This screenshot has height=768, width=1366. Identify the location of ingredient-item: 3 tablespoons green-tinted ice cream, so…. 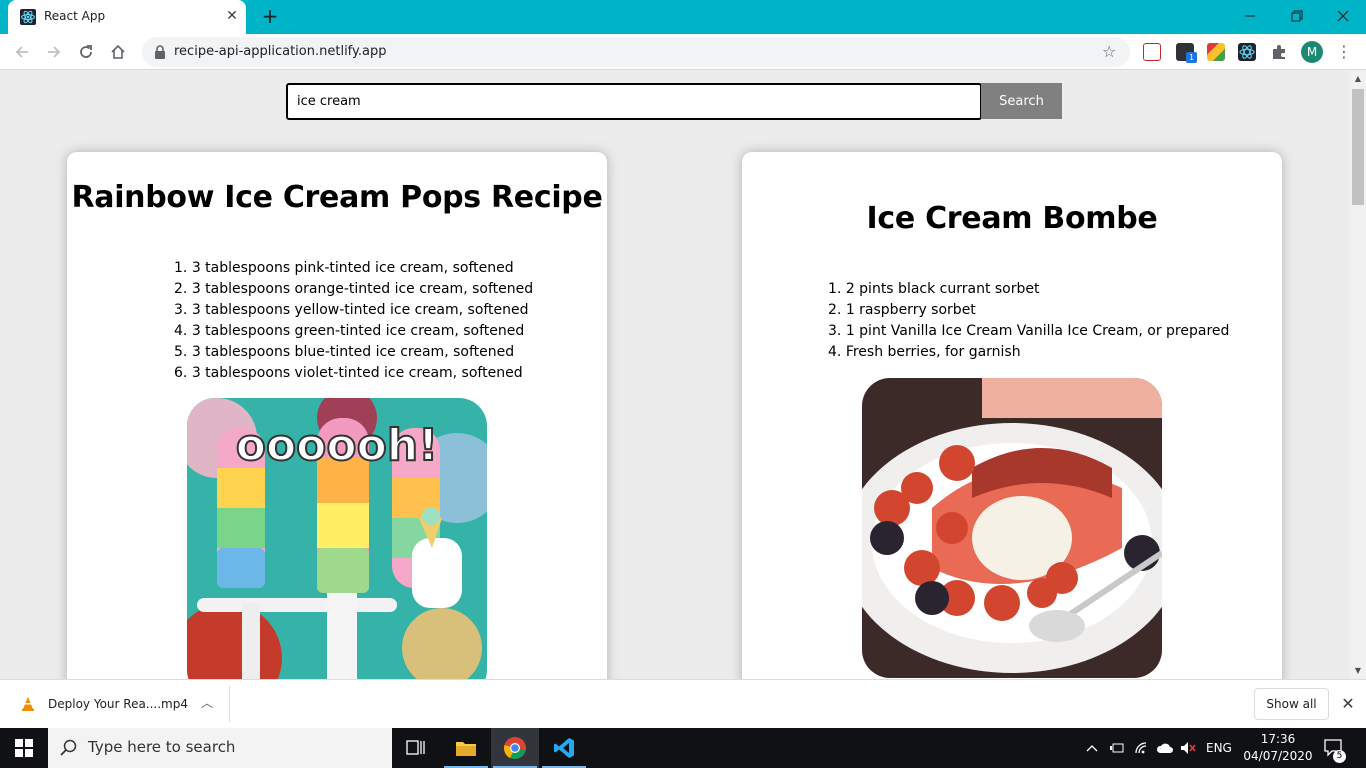
(353, 331).